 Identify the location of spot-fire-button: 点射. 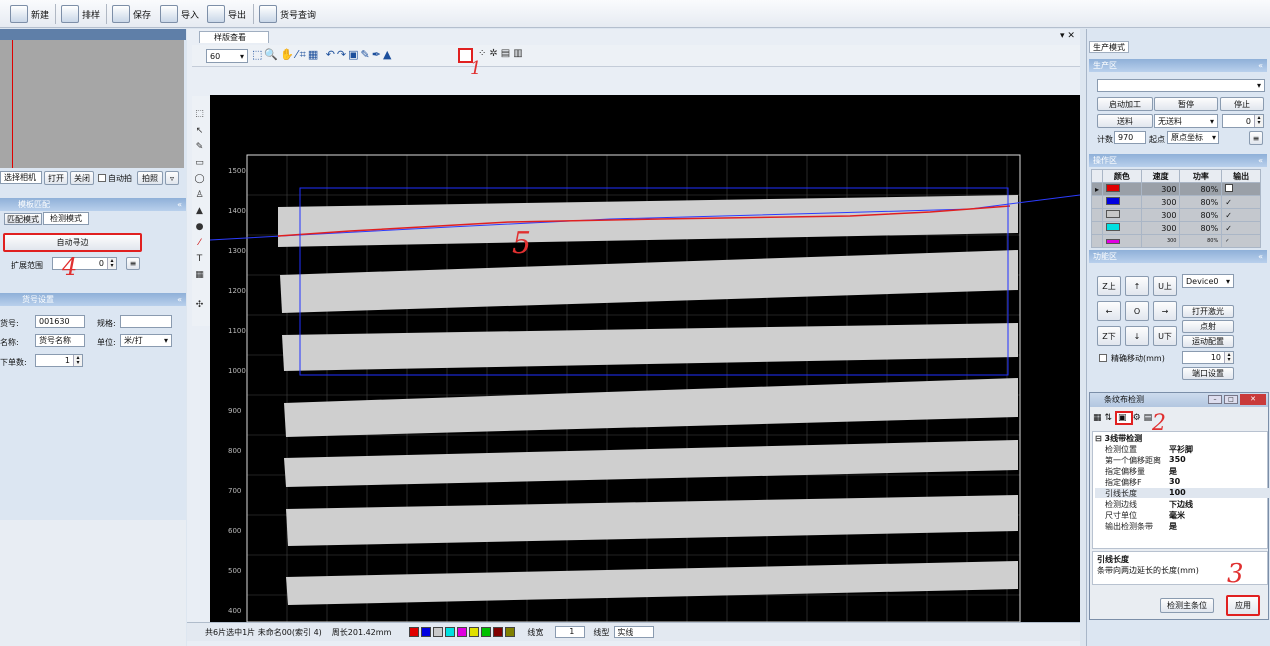
(1208, 326).